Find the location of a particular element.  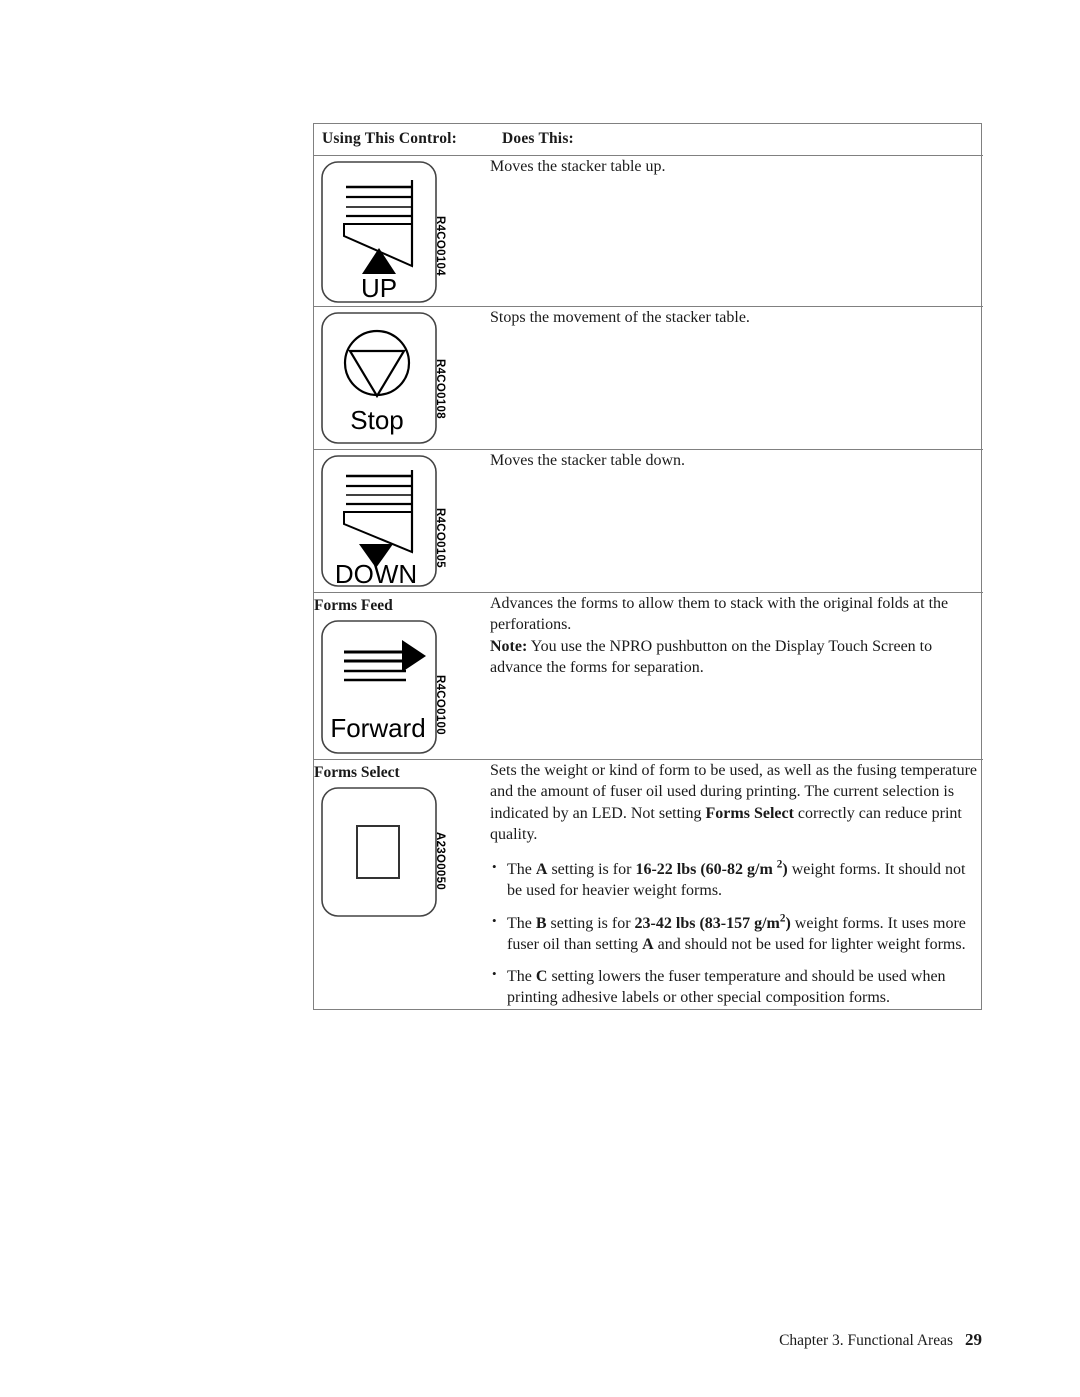

bullet-c-letter: C is located at coordinates (541, 977).